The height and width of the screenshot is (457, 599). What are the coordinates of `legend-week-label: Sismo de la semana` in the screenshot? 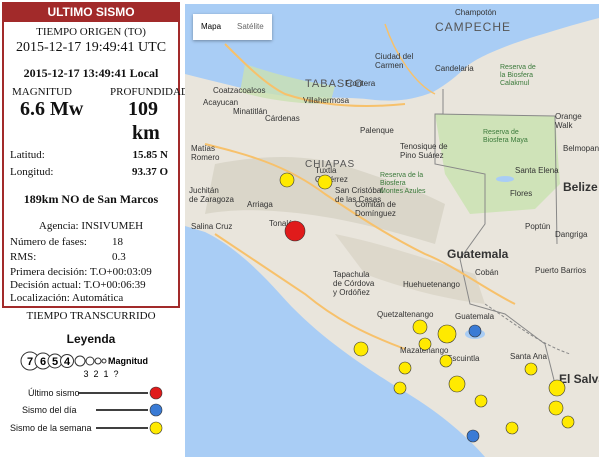 It's located at (51, 428).